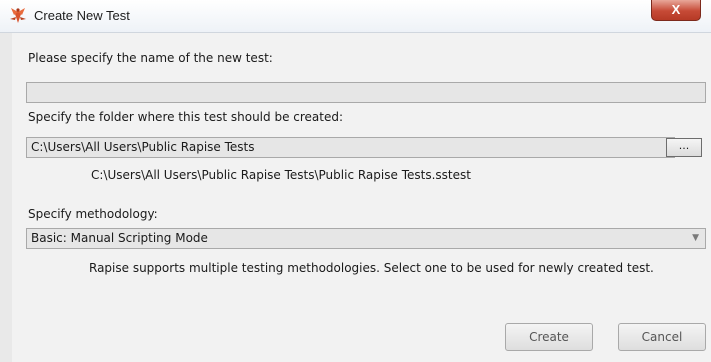 This screenshot has width=711, height=362. What do you see at coordinates (93, 214) in the screenshot?
I see `methodology-label: Specify methodology:` at bounding box center [93, 214].